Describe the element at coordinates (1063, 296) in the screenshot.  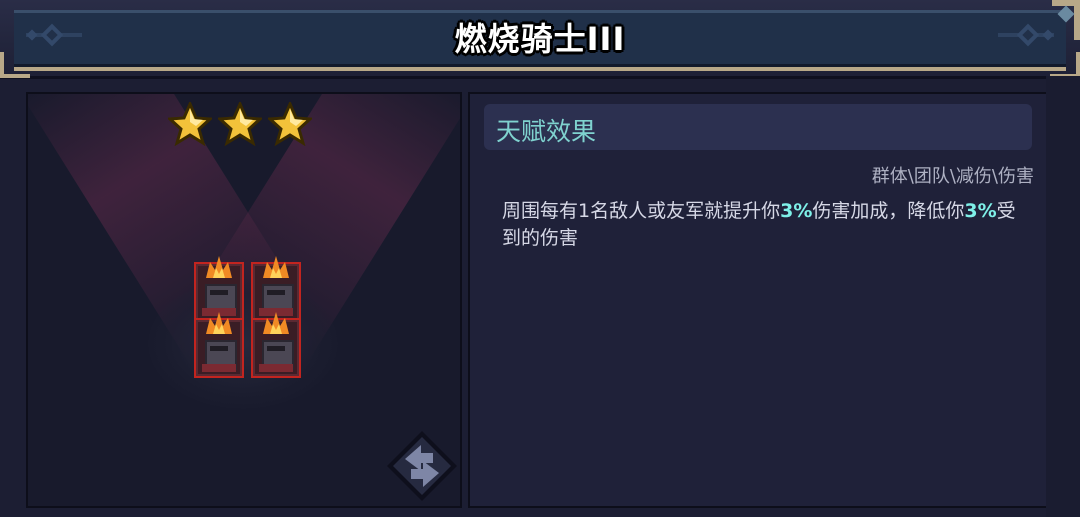
I see `right-frame-edge` at that location.